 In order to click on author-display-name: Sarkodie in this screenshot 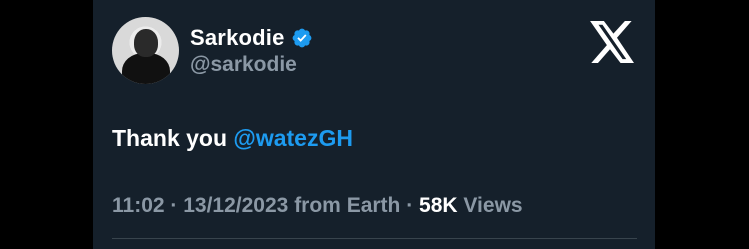, I will do `click(237, 38)`.